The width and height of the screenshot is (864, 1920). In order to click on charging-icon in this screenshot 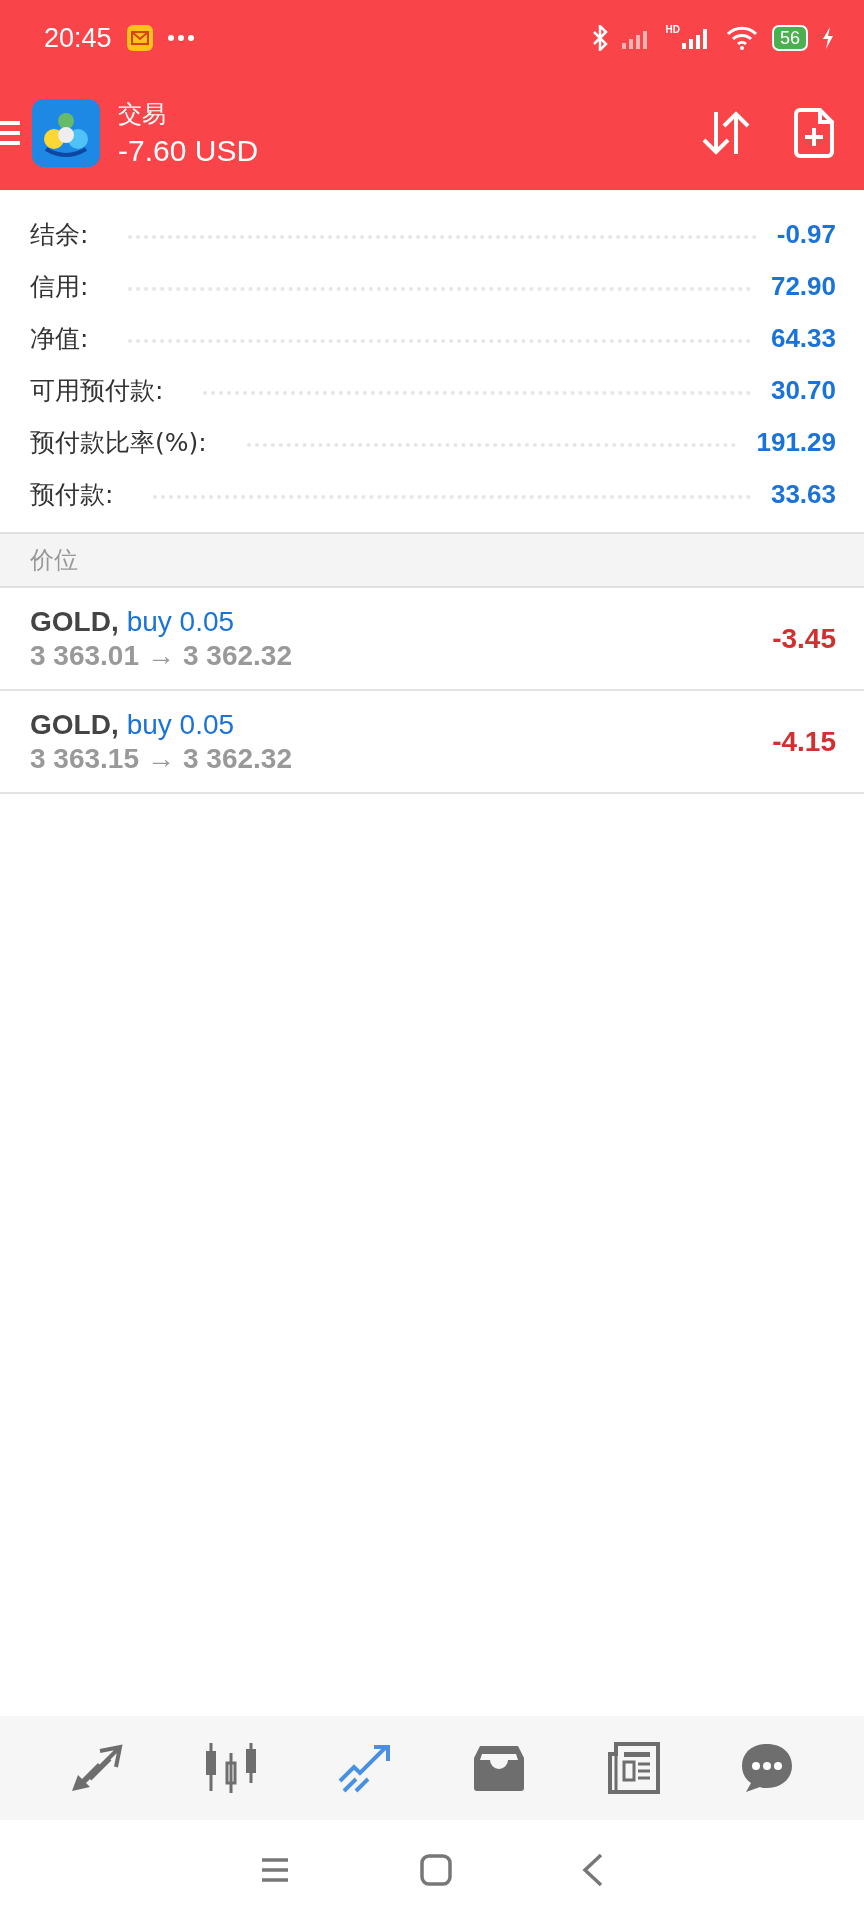, I will do `click(828, 38)`.